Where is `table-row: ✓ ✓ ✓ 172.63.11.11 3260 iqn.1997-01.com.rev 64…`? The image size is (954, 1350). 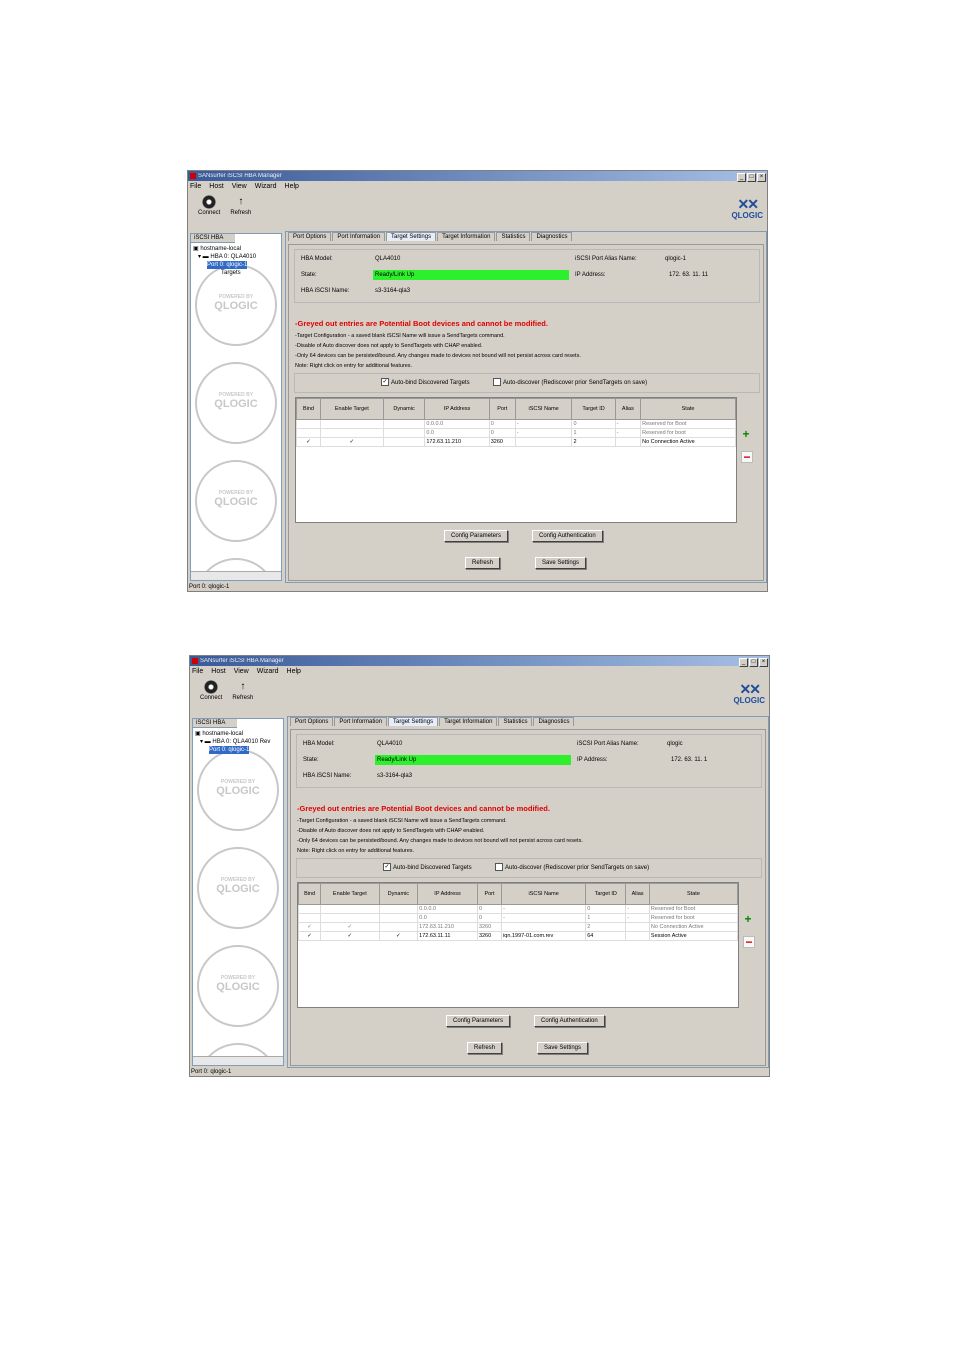
table-row: ✓ ✓ ✓ 172.63.11.11 3260 iqn.1997-01.com.rev 64… is located at coordinates (518, 936).